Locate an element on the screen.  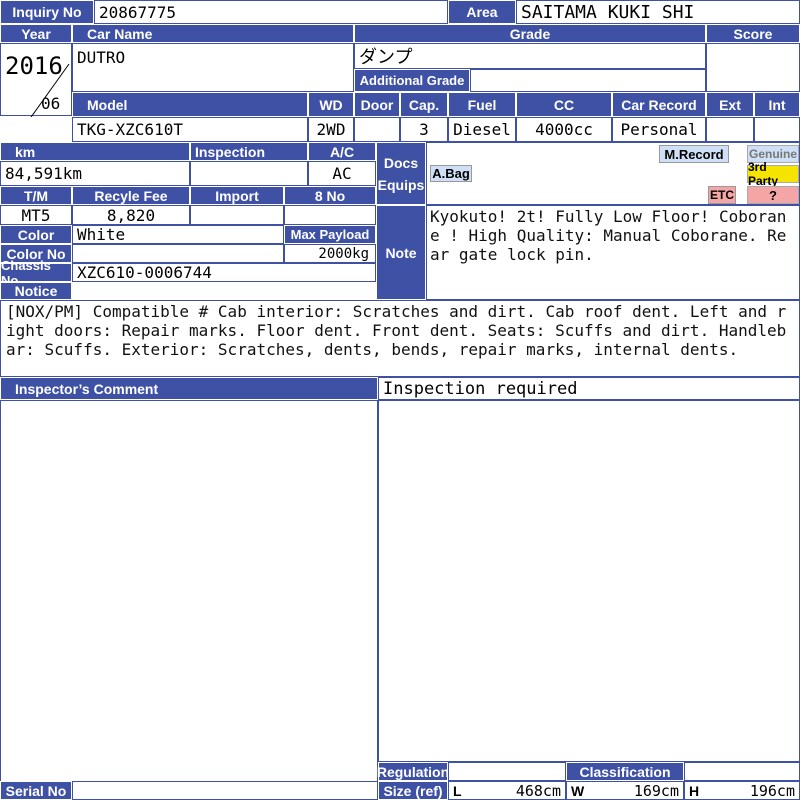
inspection-label: Inspection is located at coordinates (249, 151).